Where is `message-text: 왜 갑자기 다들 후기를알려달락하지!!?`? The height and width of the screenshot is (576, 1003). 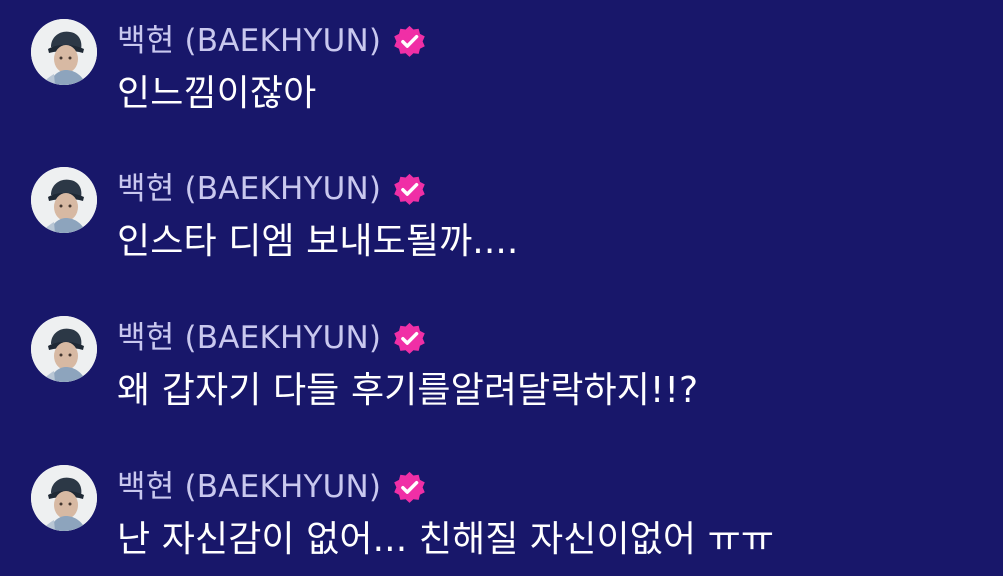
message-text: 왜 갑자기 다들 후기를알려달락하지!!? is located at coordinates (408, 390).